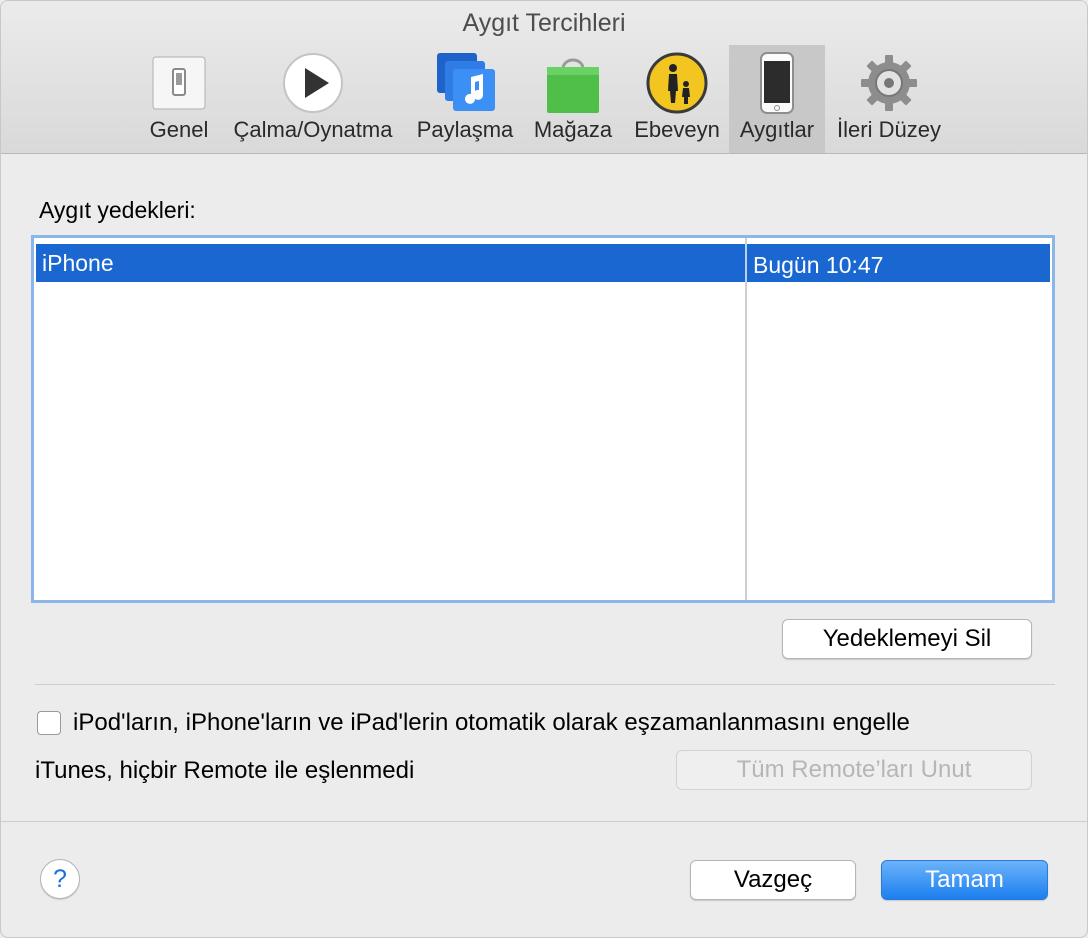 The width and height of the screenshot is (1088, 938). What do you see at coordinates (117, 210) in the screenshot?
I see `backups-label: Aygıt yedekleri:` at bounding box center [117, 210].